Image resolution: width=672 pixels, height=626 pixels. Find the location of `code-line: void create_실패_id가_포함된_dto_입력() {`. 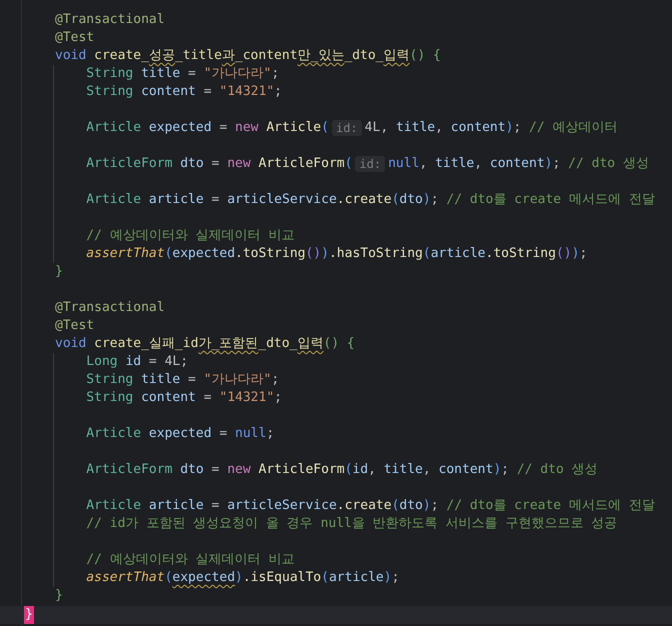

code-line: void create_실패_id가_포함된_dto_입력() { is located at coordinates (205, 344).